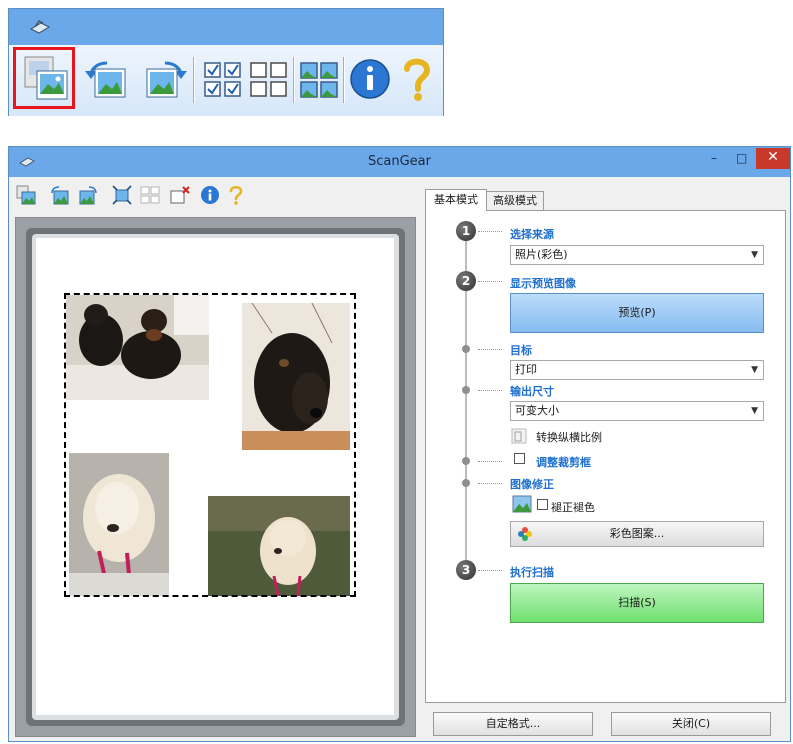 This screenshot has height=744, width=793. Describe the element at coordinates (519, 436) in the screenshot. I see `swap-aspect-ratio-icon` at that location.